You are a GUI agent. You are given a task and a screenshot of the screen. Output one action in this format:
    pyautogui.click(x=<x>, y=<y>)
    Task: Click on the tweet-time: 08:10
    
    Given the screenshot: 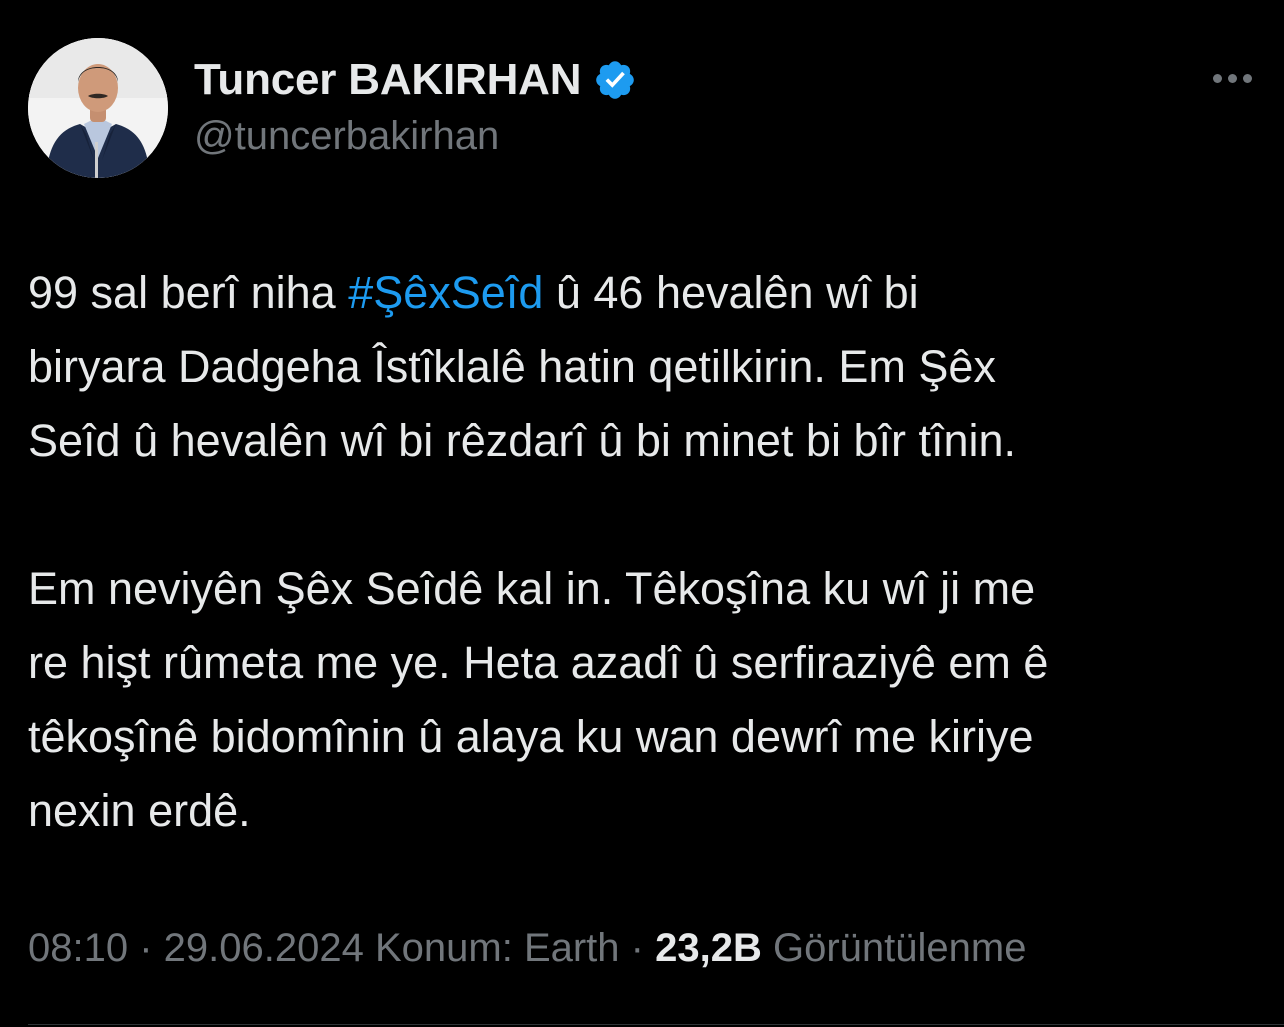 What is the action you would take?
    pyautogui.click(x=78, y=948)
    